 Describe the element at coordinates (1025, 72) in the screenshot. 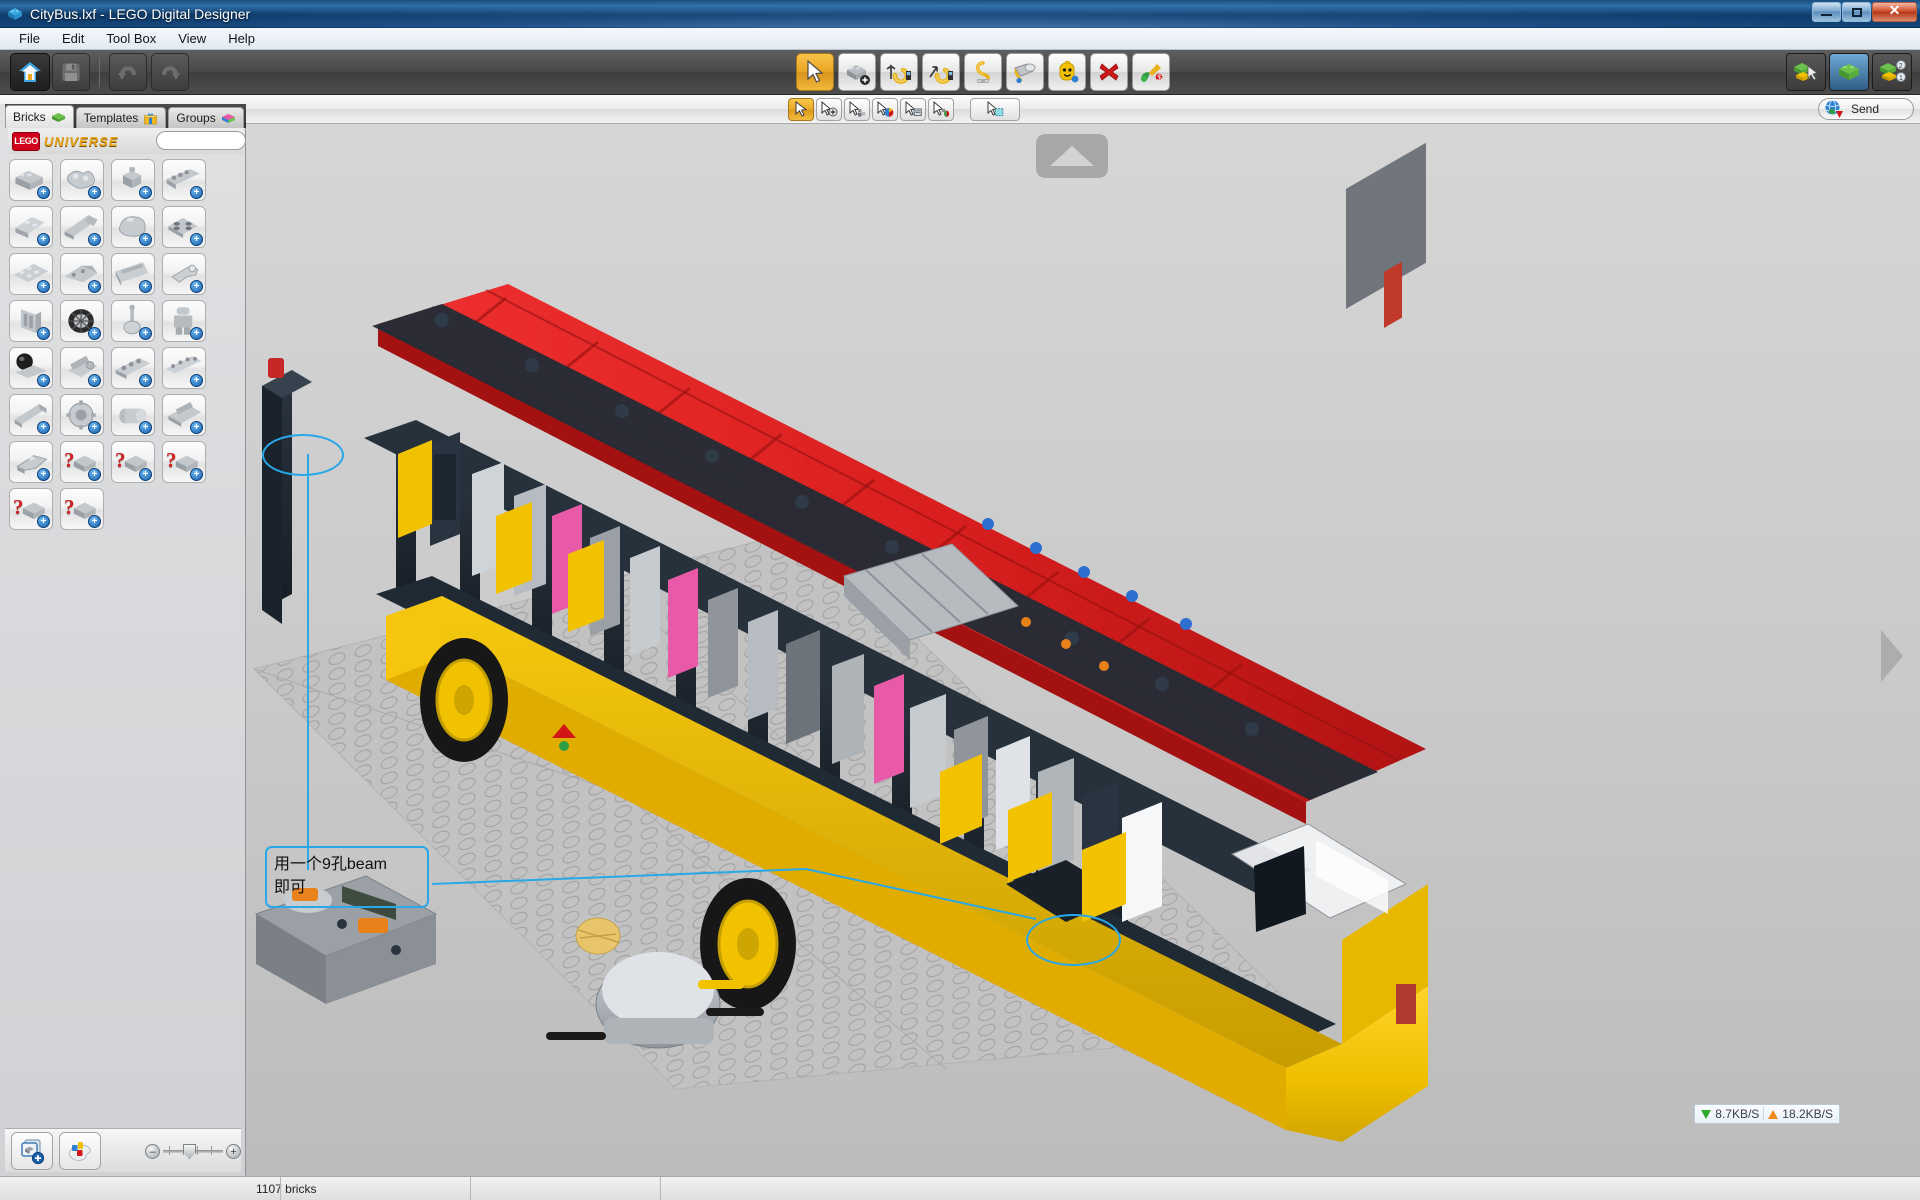

I see `tool-paint` at that location.